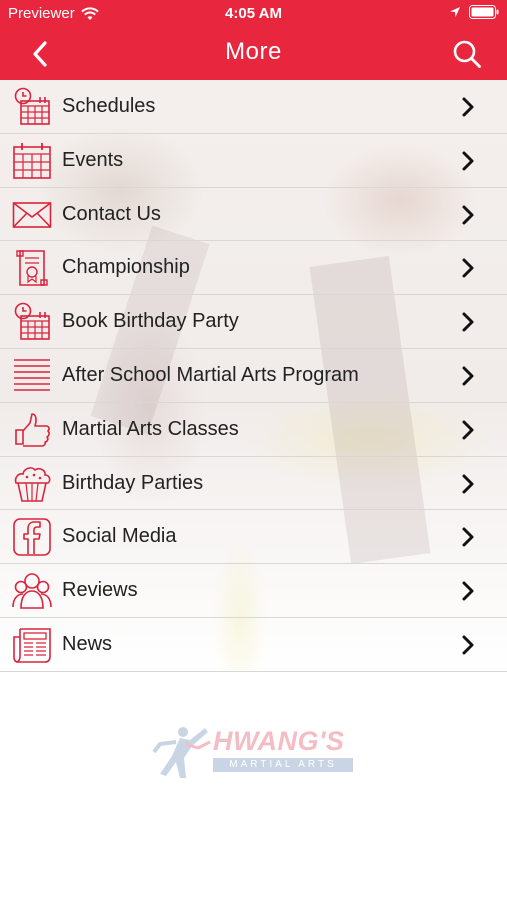 The image size is (507, 900). Describe the element at coordinates (253, 161) in the screenshot. I see `menu-item-events: Events` at that location.